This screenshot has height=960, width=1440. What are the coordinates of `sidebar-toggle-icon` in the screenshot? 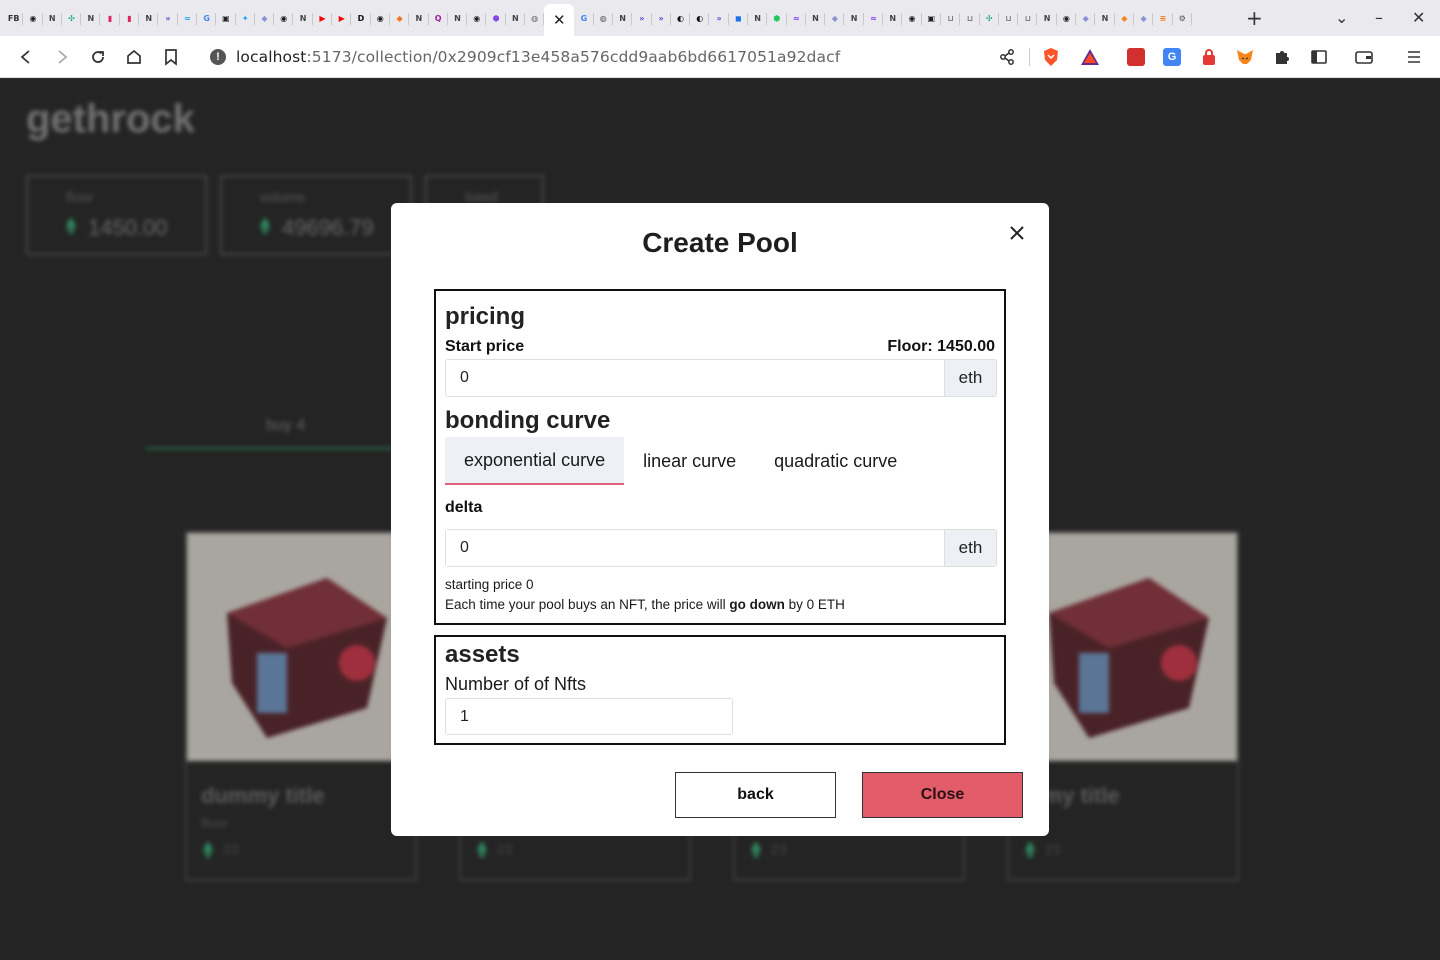 It's located at (1319, 57).